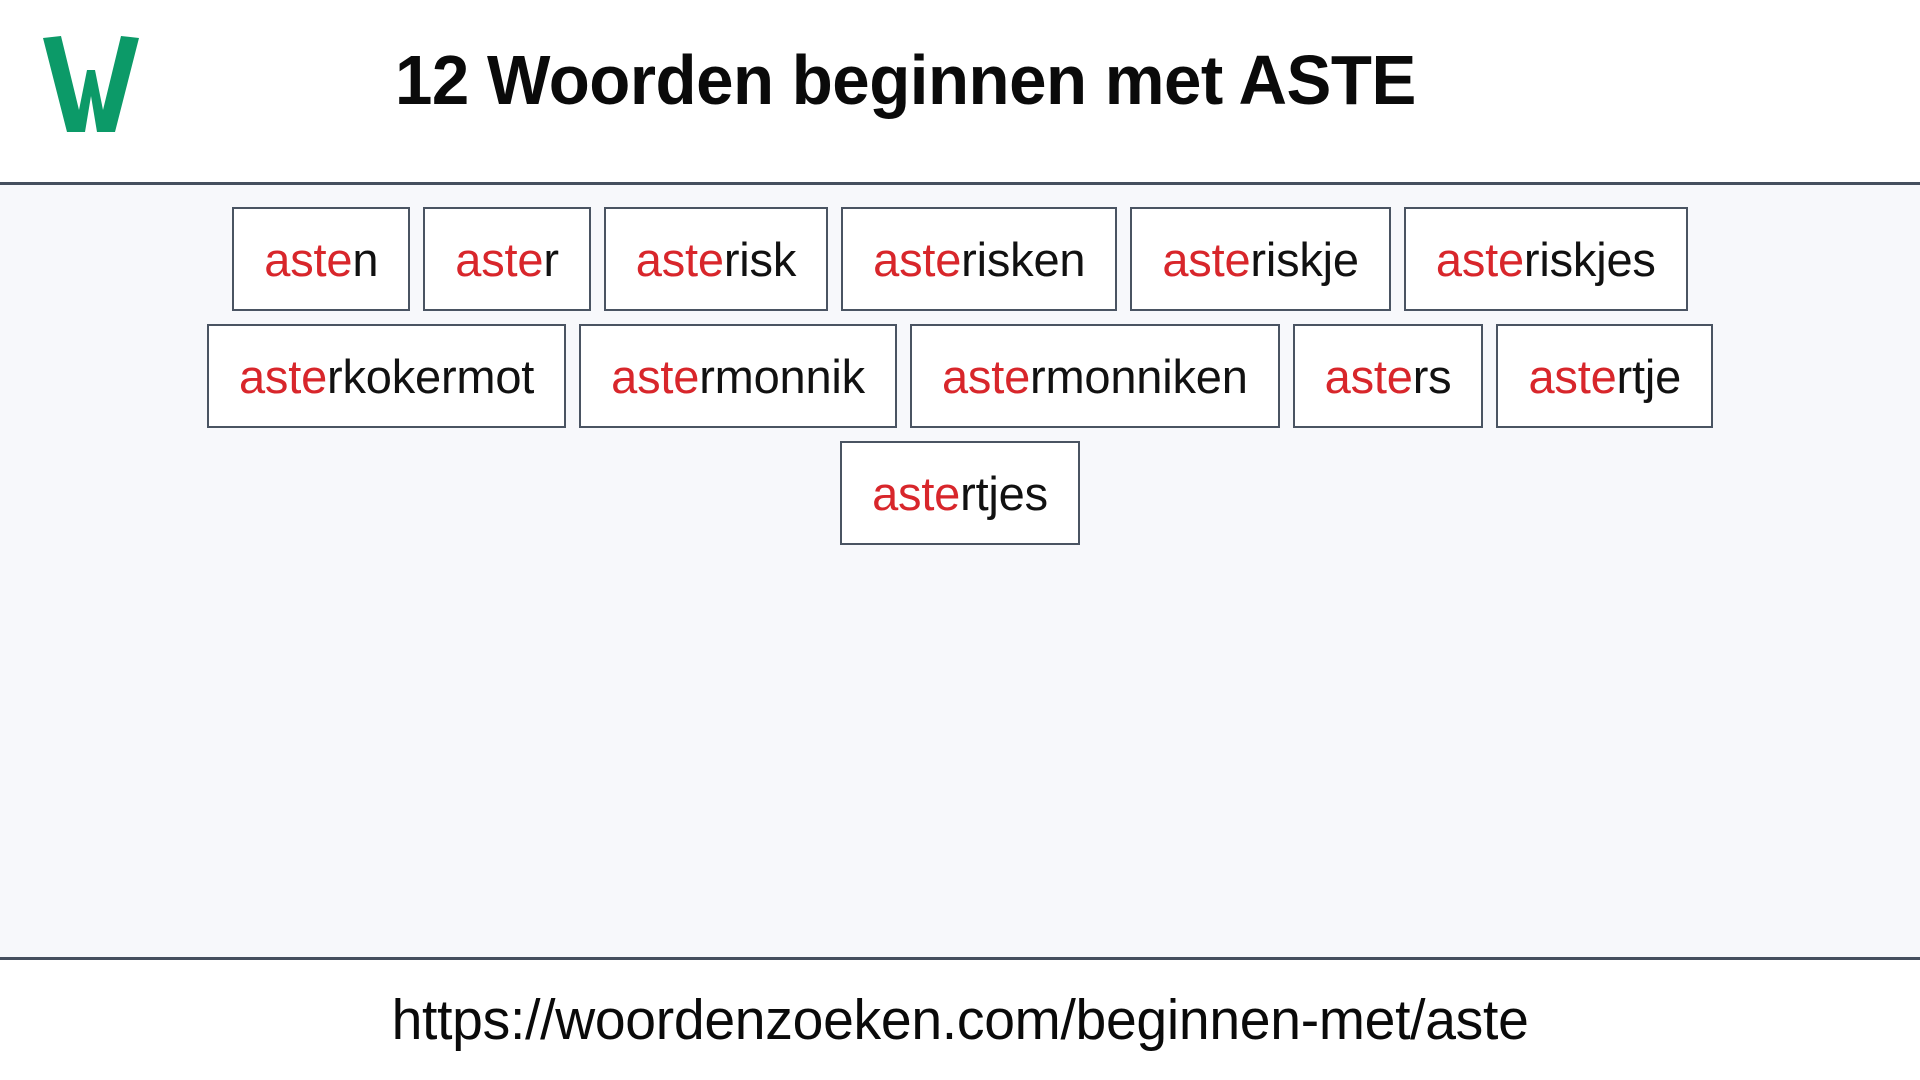 The width and height of the screenshot is (1920, 1080). I want to click on word-row: astertjes, so click(960, 493).